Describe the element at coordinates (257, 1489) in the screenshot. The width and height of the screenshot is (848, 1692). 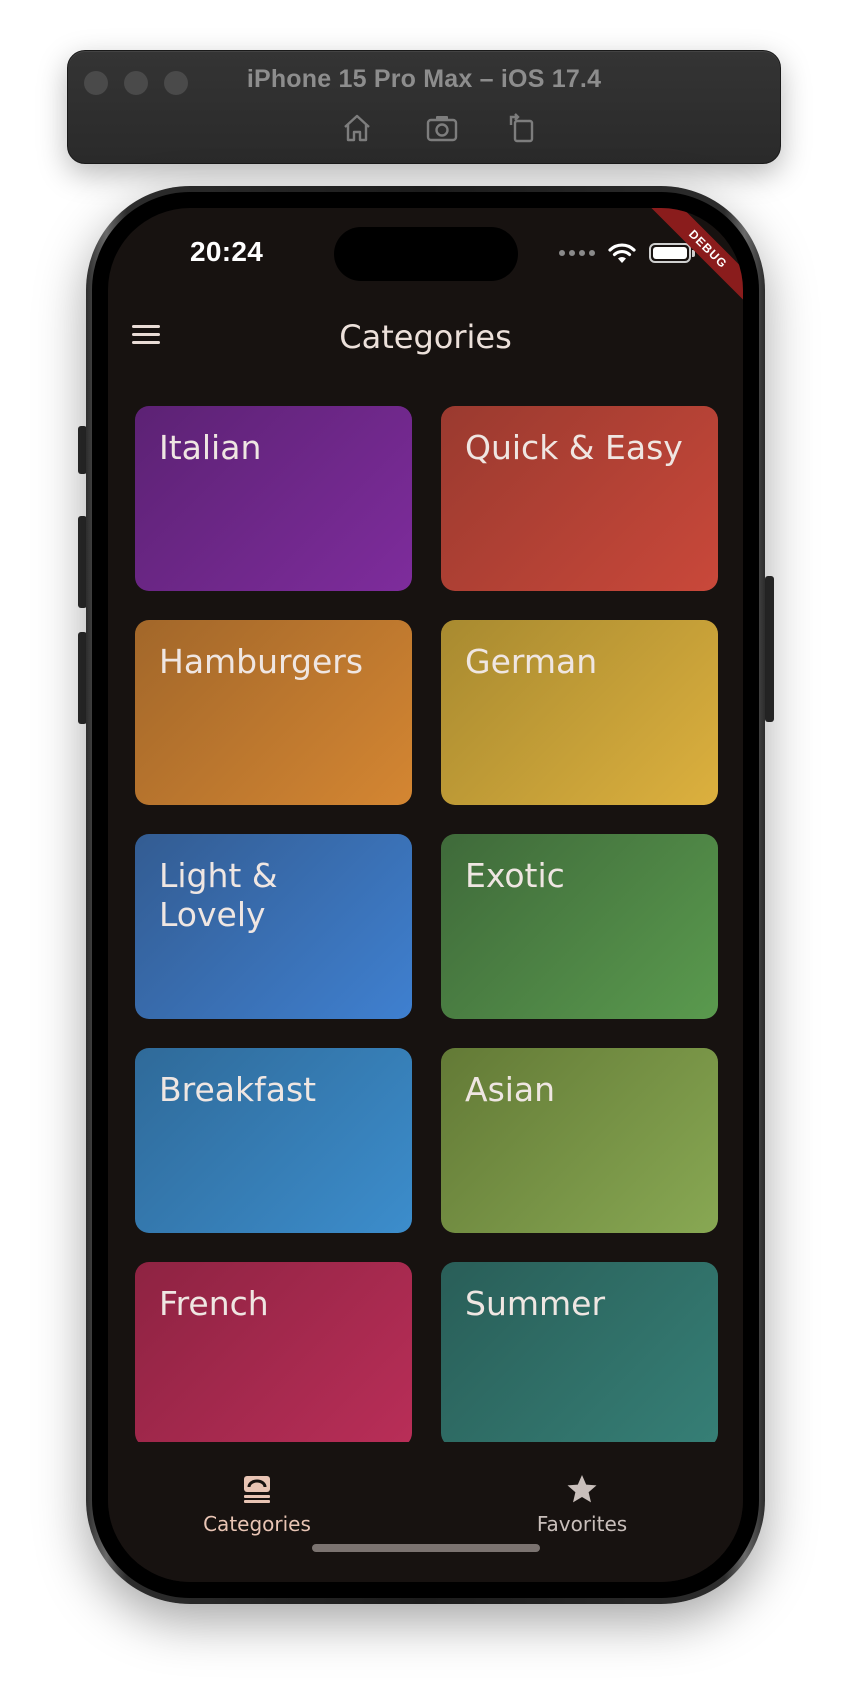
I see `dish-icon` at that location.